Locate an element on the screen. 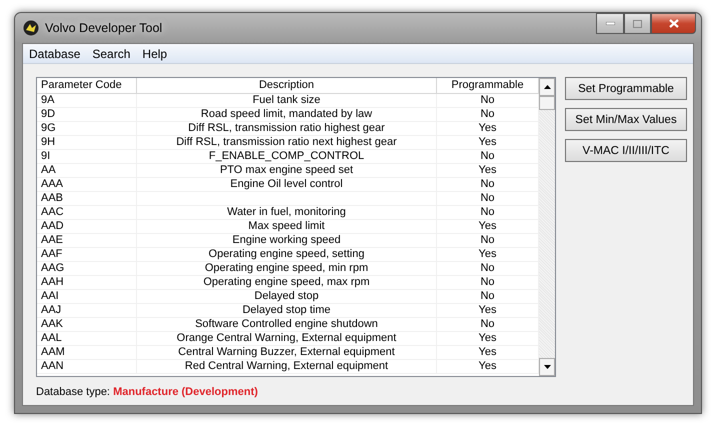 Image resolution: width=717 pixels, height=429 pixels. table-cell: Red Central Warning, External equipment is located at coordinates (287, 366).